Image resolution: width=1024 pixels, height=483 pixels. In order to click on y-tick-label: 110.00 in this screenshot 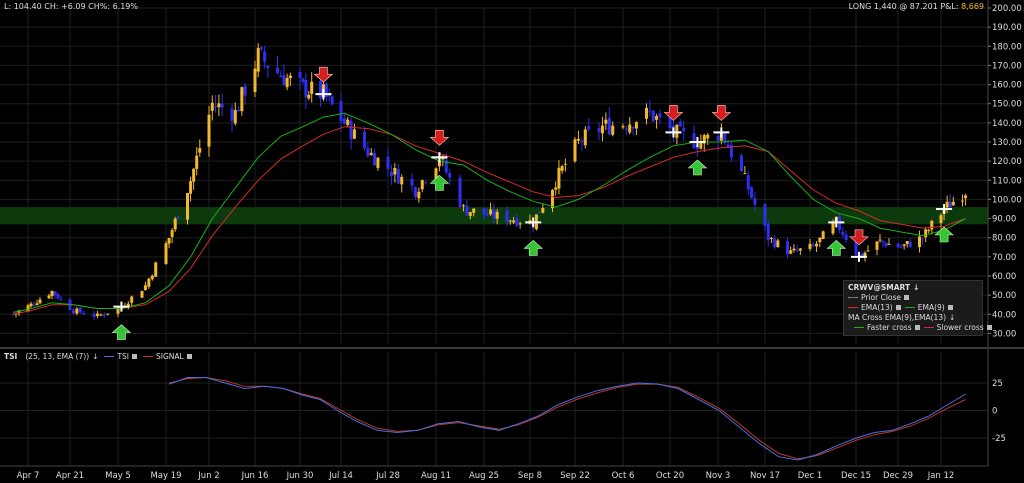, I will do `click(1007, 181)`.